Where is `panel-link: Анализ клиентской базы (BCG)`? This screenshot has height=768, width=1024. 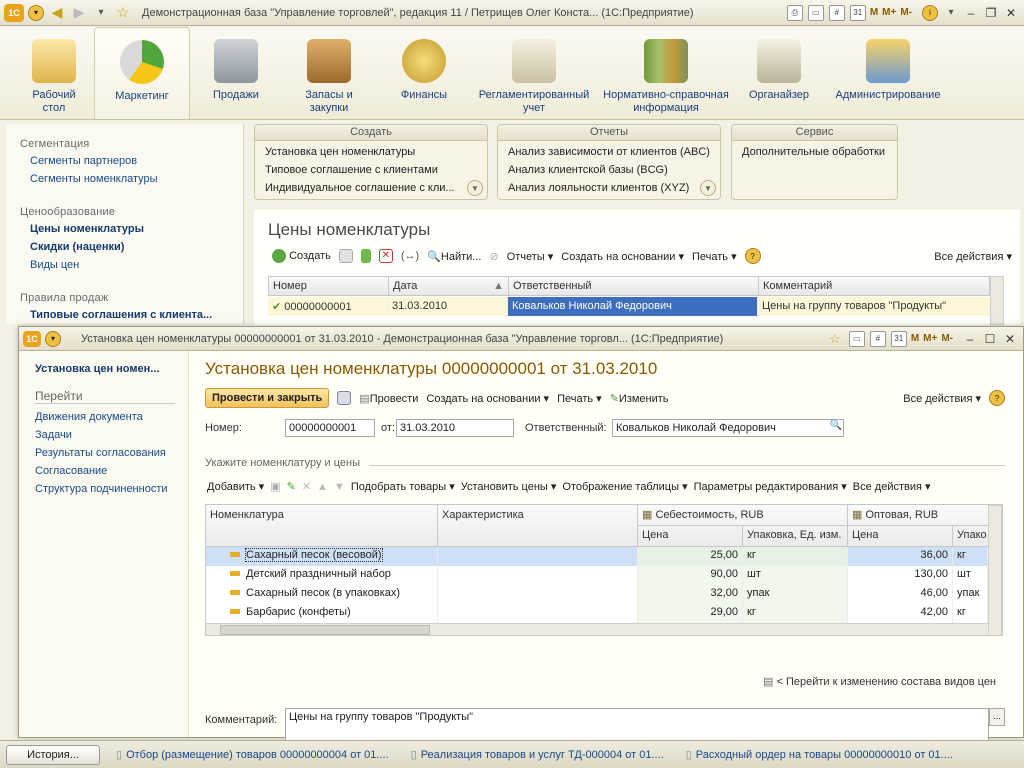
panel-link: Анализ клиентской базы (BCG) is located at coordinates (614, 170).